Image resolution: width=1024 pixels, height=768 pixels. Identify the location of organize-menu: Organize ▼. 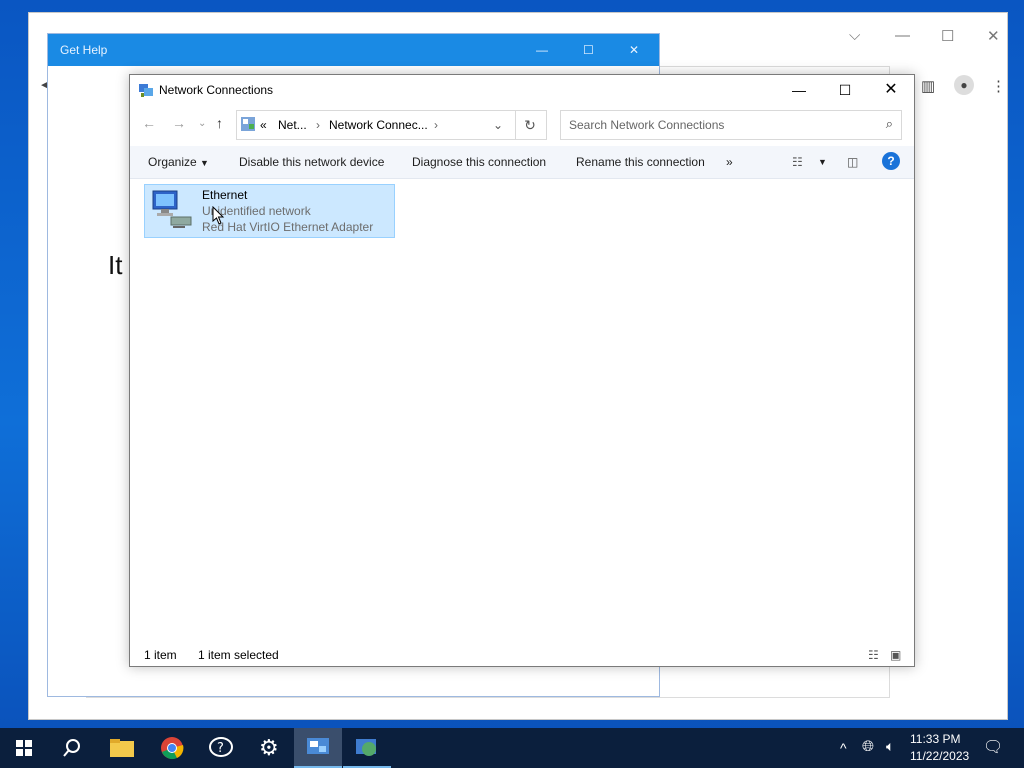
(178, 162).